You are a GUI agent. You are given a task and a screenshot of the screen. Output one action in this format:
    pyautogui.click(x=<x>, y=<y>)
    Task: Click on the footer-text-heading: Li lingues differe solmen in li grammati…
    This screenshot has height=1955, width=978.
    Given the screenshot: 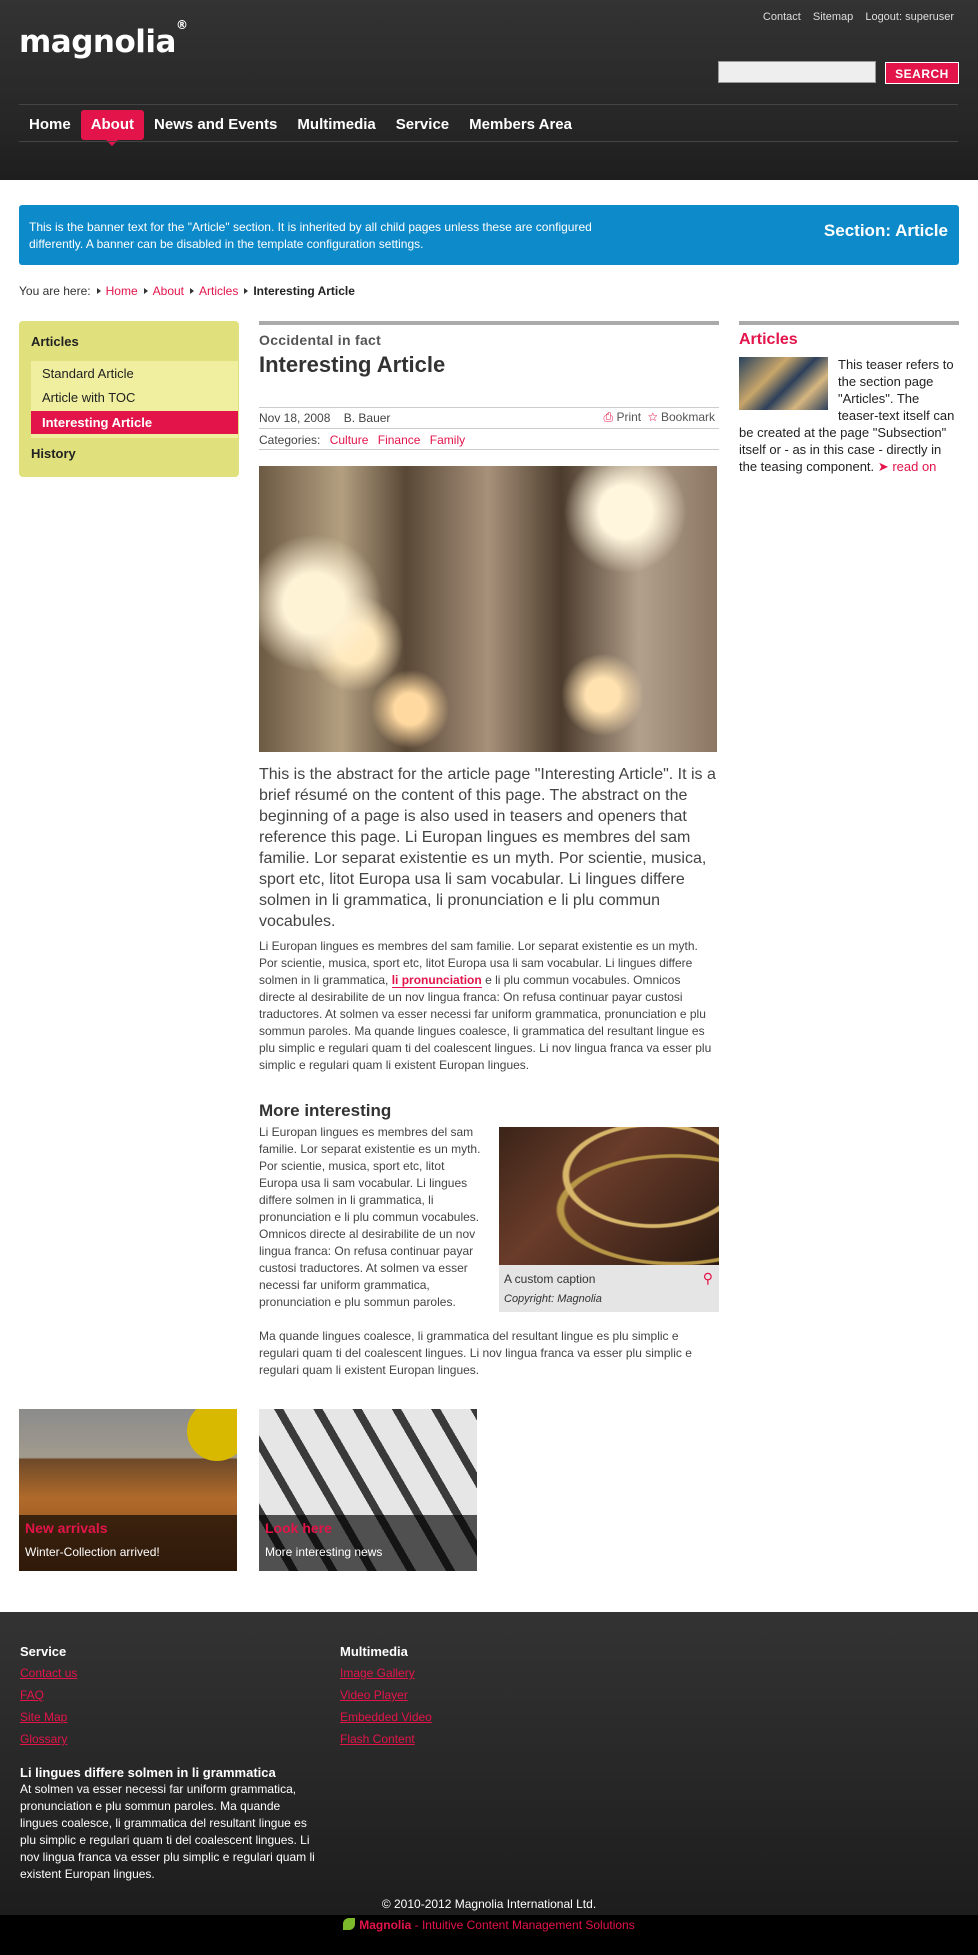 What is the action you would take?
    pyautogui.click(x=148, y=1772)
    